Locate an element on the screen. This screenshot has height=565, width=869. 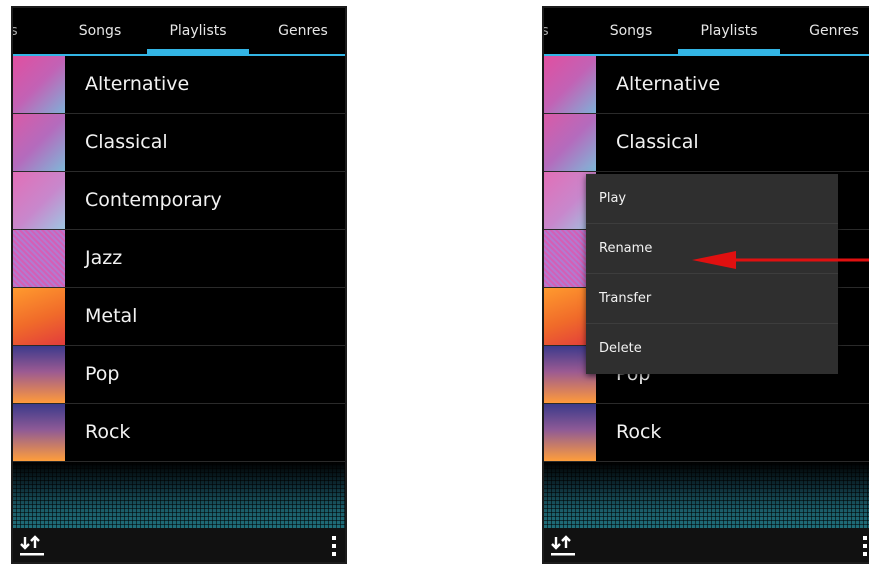
playlist-label: Contemporary is located at coordinates (153, 200).